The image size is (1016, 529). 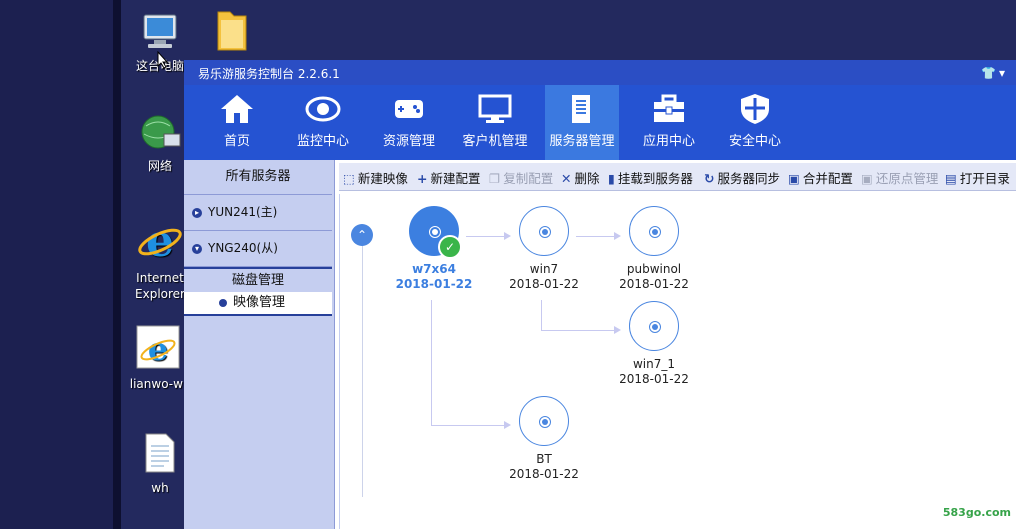 I want to click on nav-label: 应用中心, so click(x=668, y=141).